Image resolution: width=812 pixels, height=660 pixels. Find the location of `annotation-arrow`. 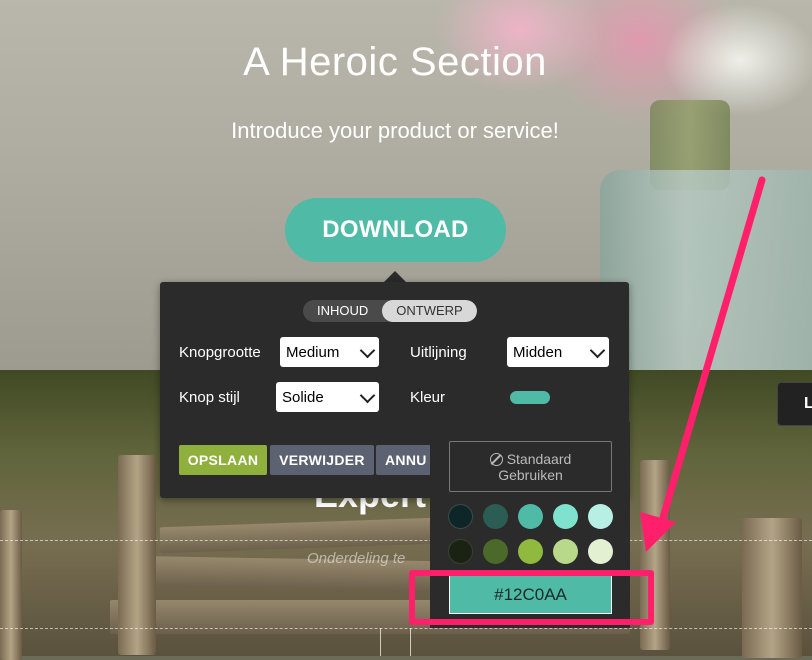

annotation-arrow is located at coordinates (703, 364).